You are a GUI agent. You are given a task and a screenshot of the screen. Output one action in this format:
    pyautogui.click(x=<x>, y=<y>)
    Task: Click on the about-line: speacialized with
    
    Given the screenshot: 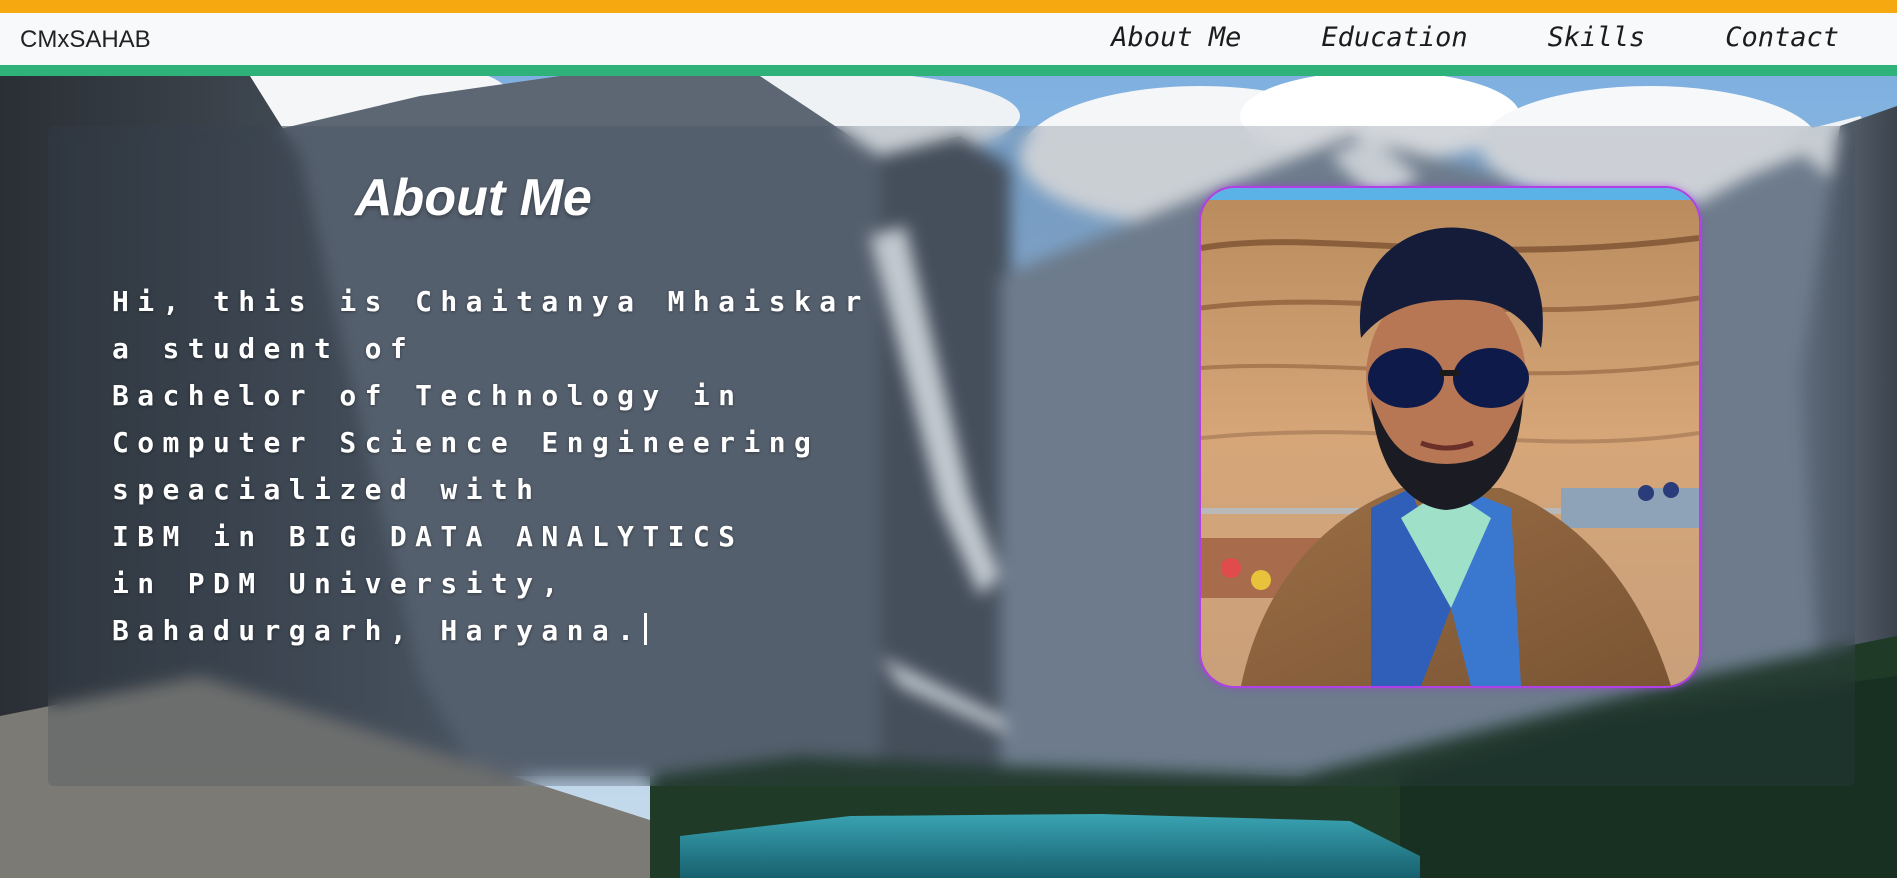 What is the action you would take?
    pyautogui.click(x=327, y=489)
    